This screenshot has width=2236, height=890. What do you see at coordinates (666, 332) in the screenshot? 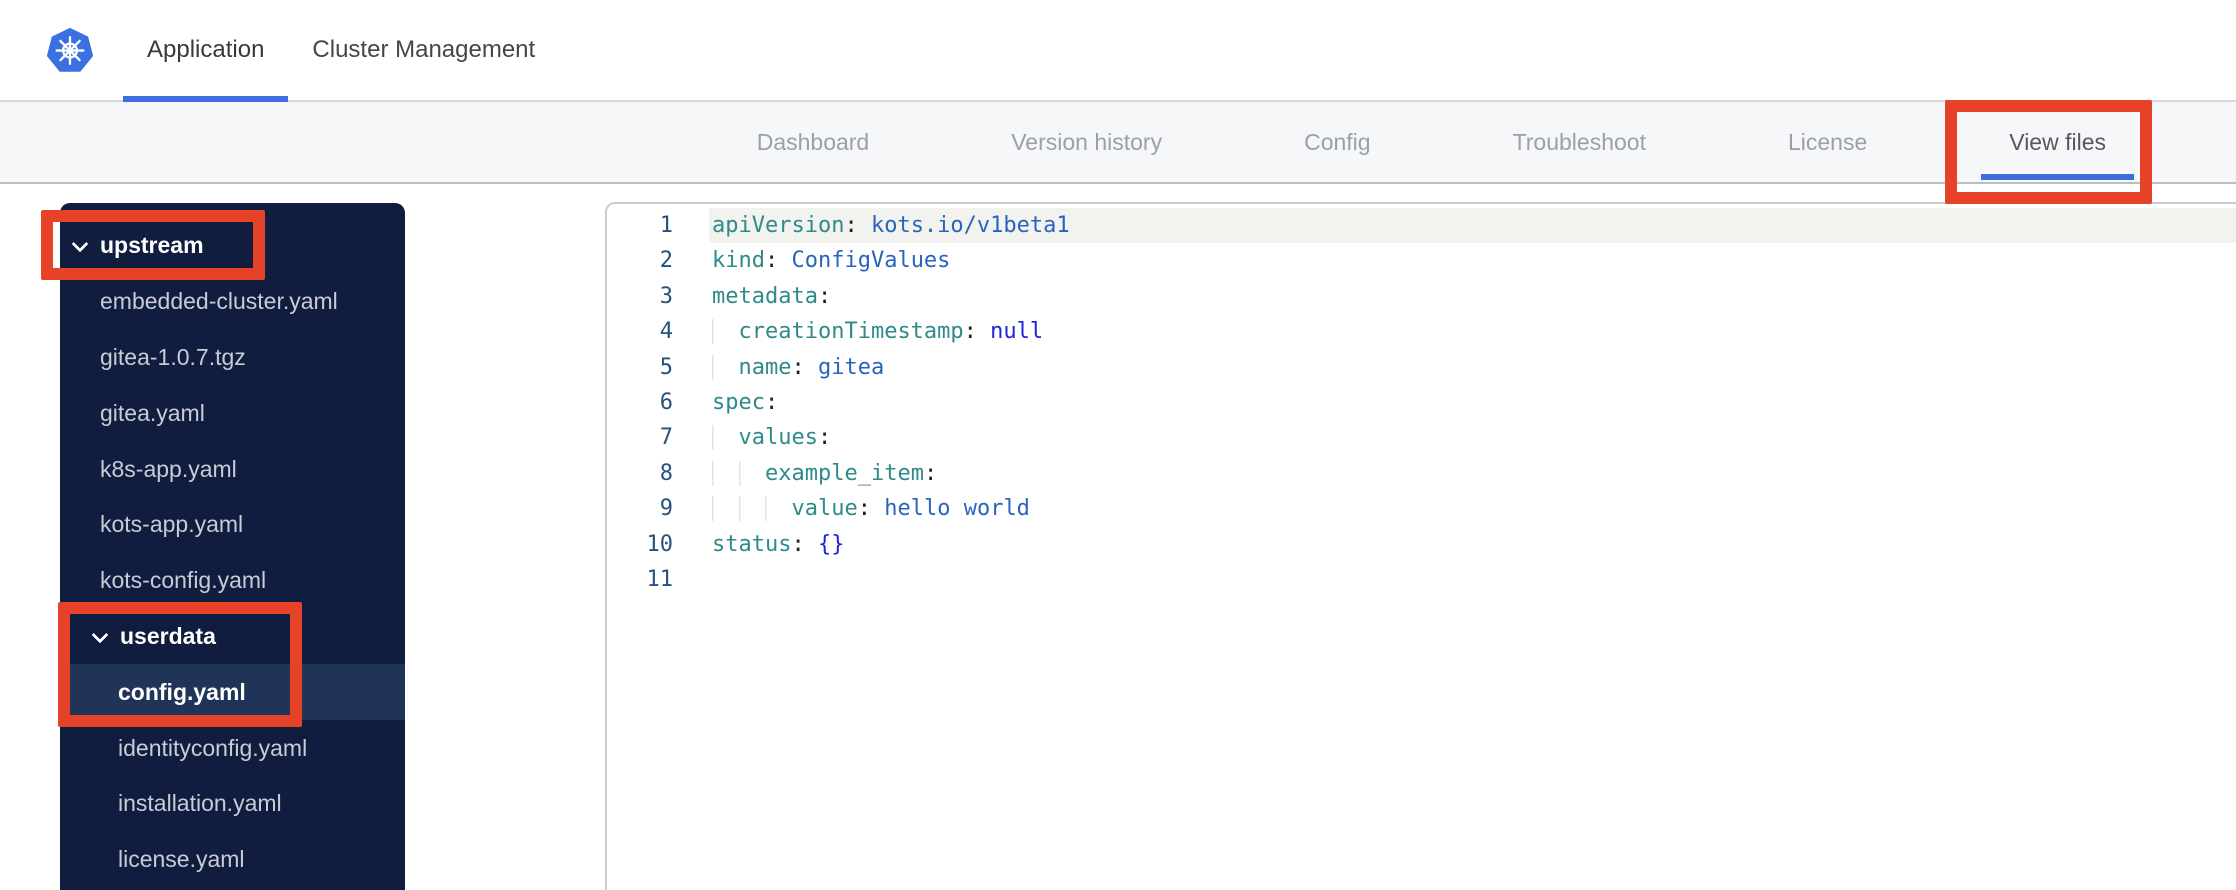
I see `line-number: 4` at bounding box center [666, 332].